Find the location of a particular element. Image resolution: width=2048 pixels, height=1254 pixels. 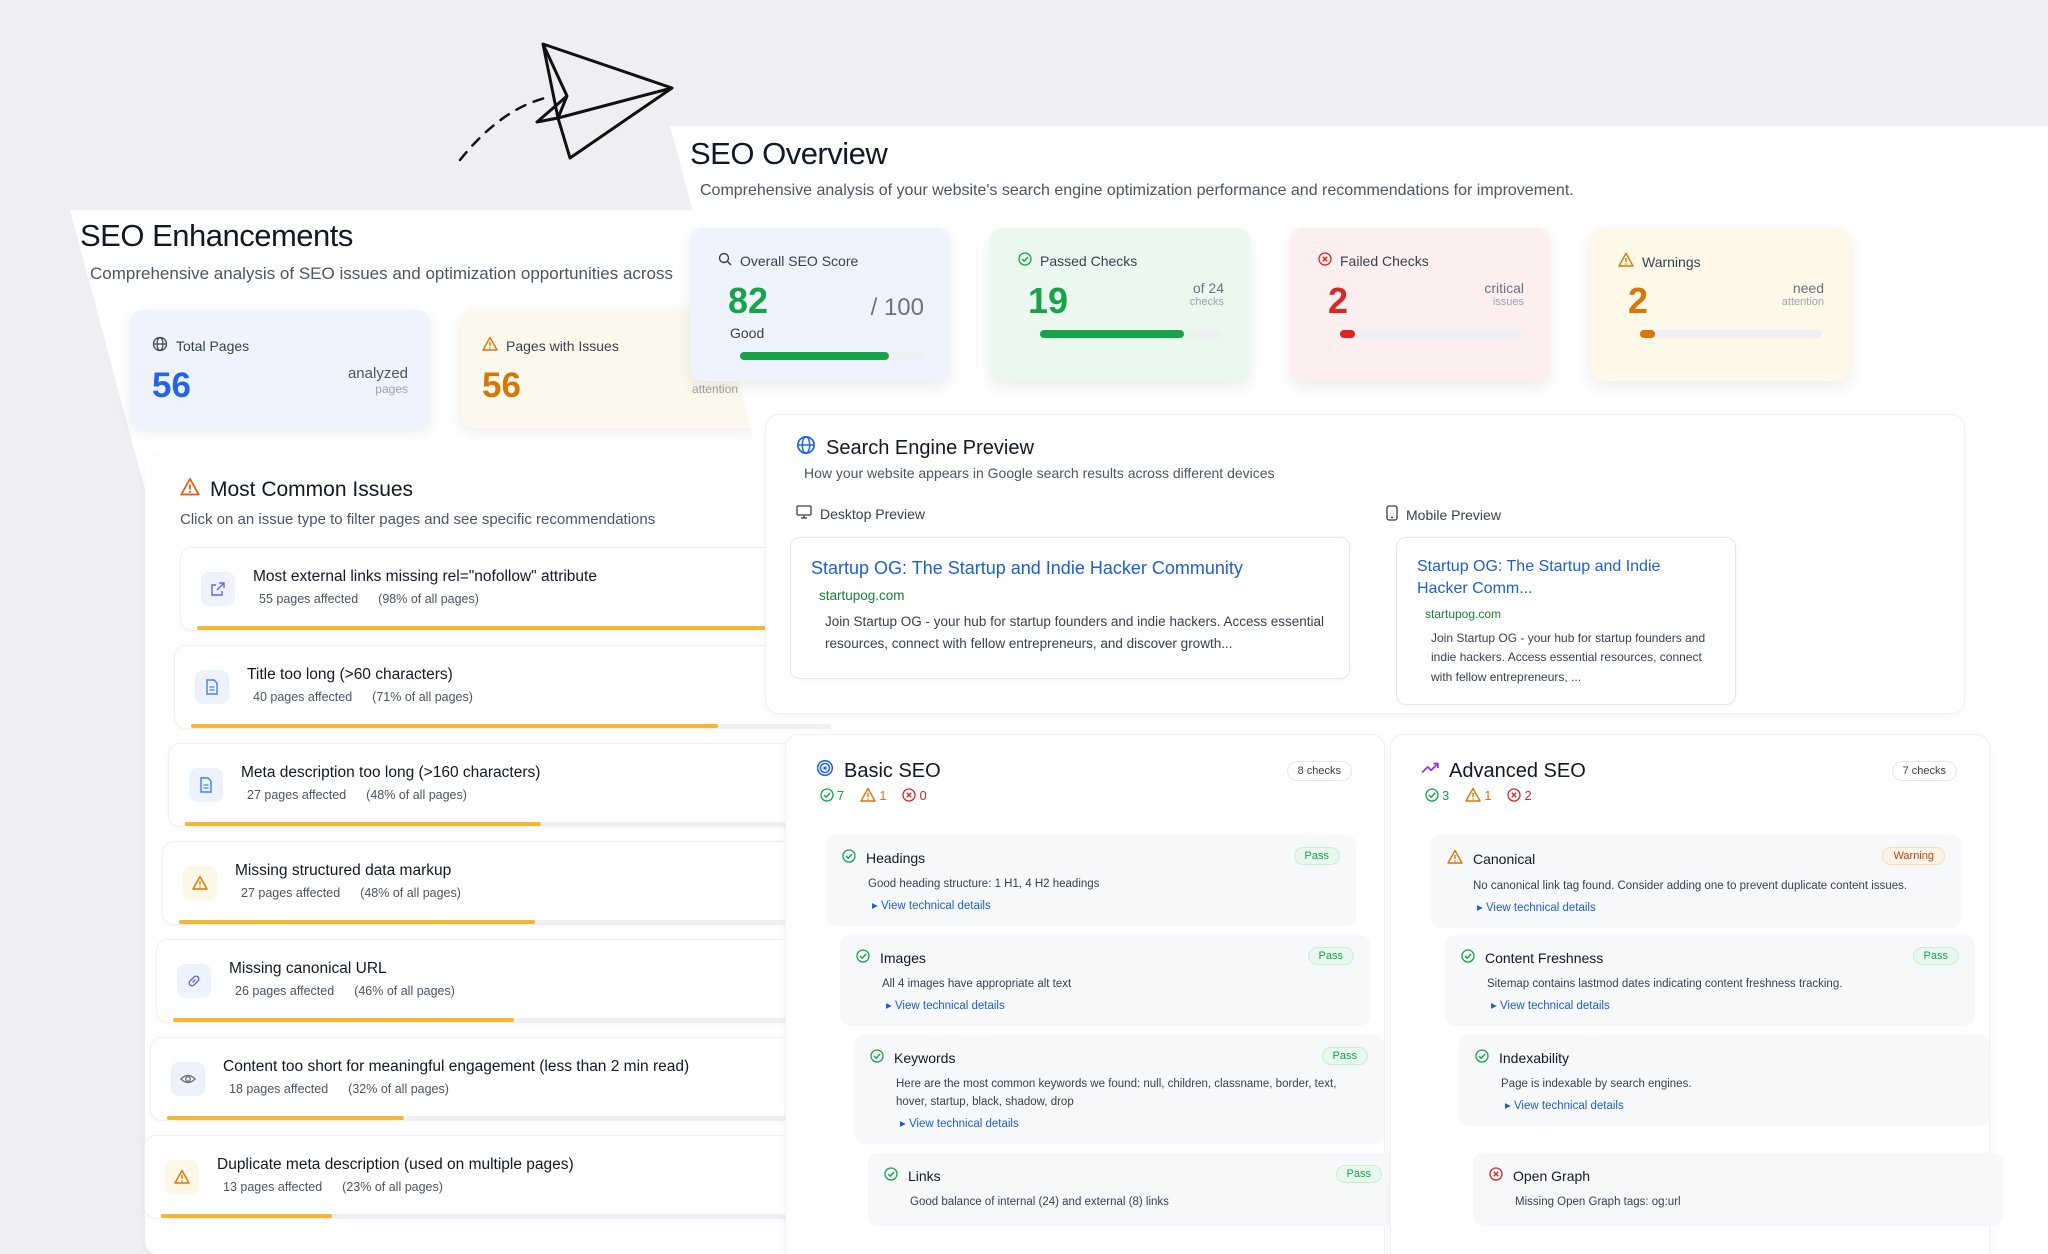

kpi-side: need is located at coordinates (1808, 288).